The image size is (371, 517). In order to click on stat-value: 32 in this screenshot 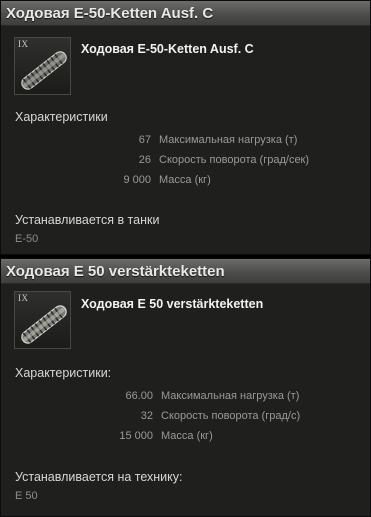, I will do `click(146, 416)`.